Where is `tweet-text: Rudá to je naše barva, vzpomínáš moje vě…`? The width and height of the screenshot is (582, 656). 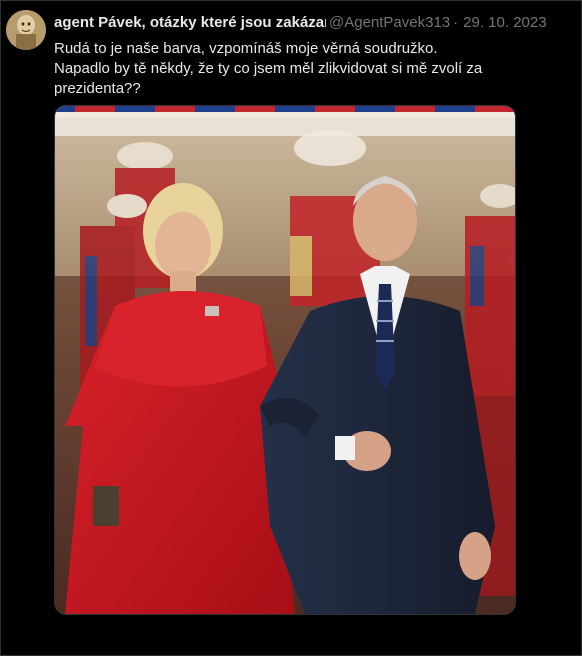
tweet-text: Rudá to je naše barva, vzpomínáš moje vě… is located at coordinates (294, 69).